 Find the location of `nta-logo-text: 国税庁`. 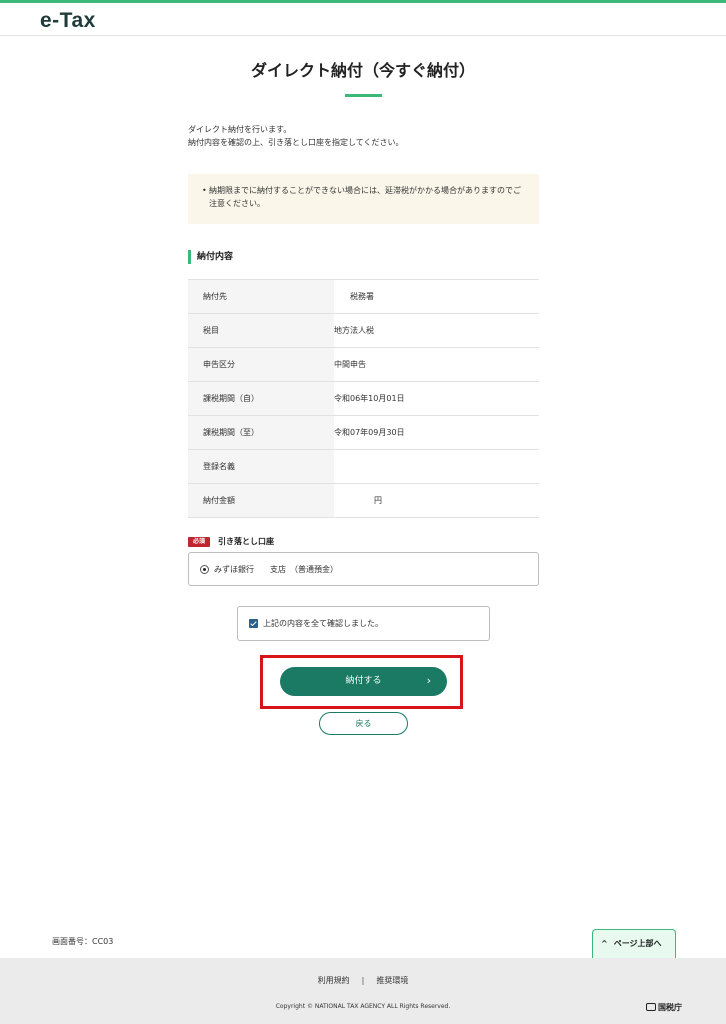

nta-logo-text: 国税庁 is located at coordinates (670, 1007).